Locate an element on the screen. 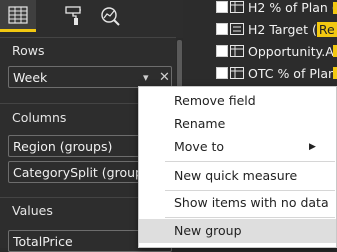  menu-item-rename: Rename is located at coordinates (237, 124).